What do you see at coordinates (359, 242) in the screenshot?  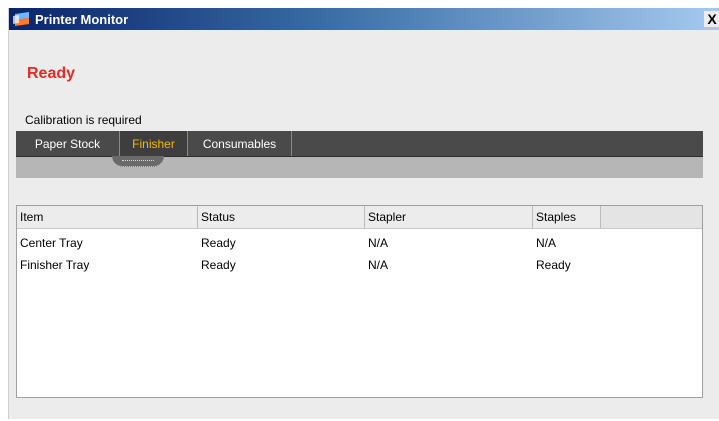 I see `table-row: Center Tray Ready N/A N/A` at bounding box center [359, 242].